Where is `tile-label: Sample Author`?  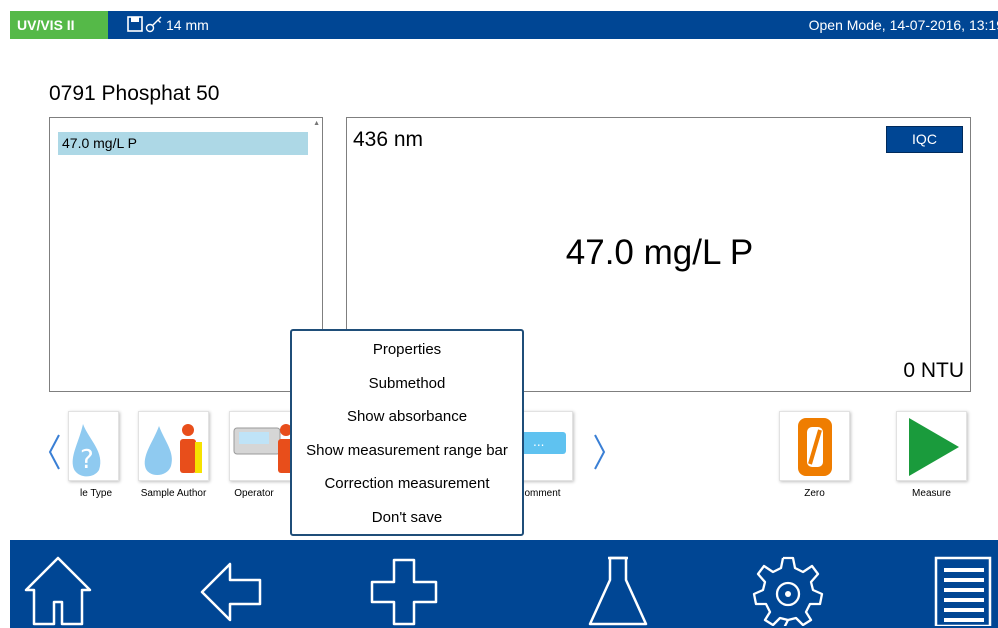 tile-label: Sample Author is located at coordinates (173, 493).